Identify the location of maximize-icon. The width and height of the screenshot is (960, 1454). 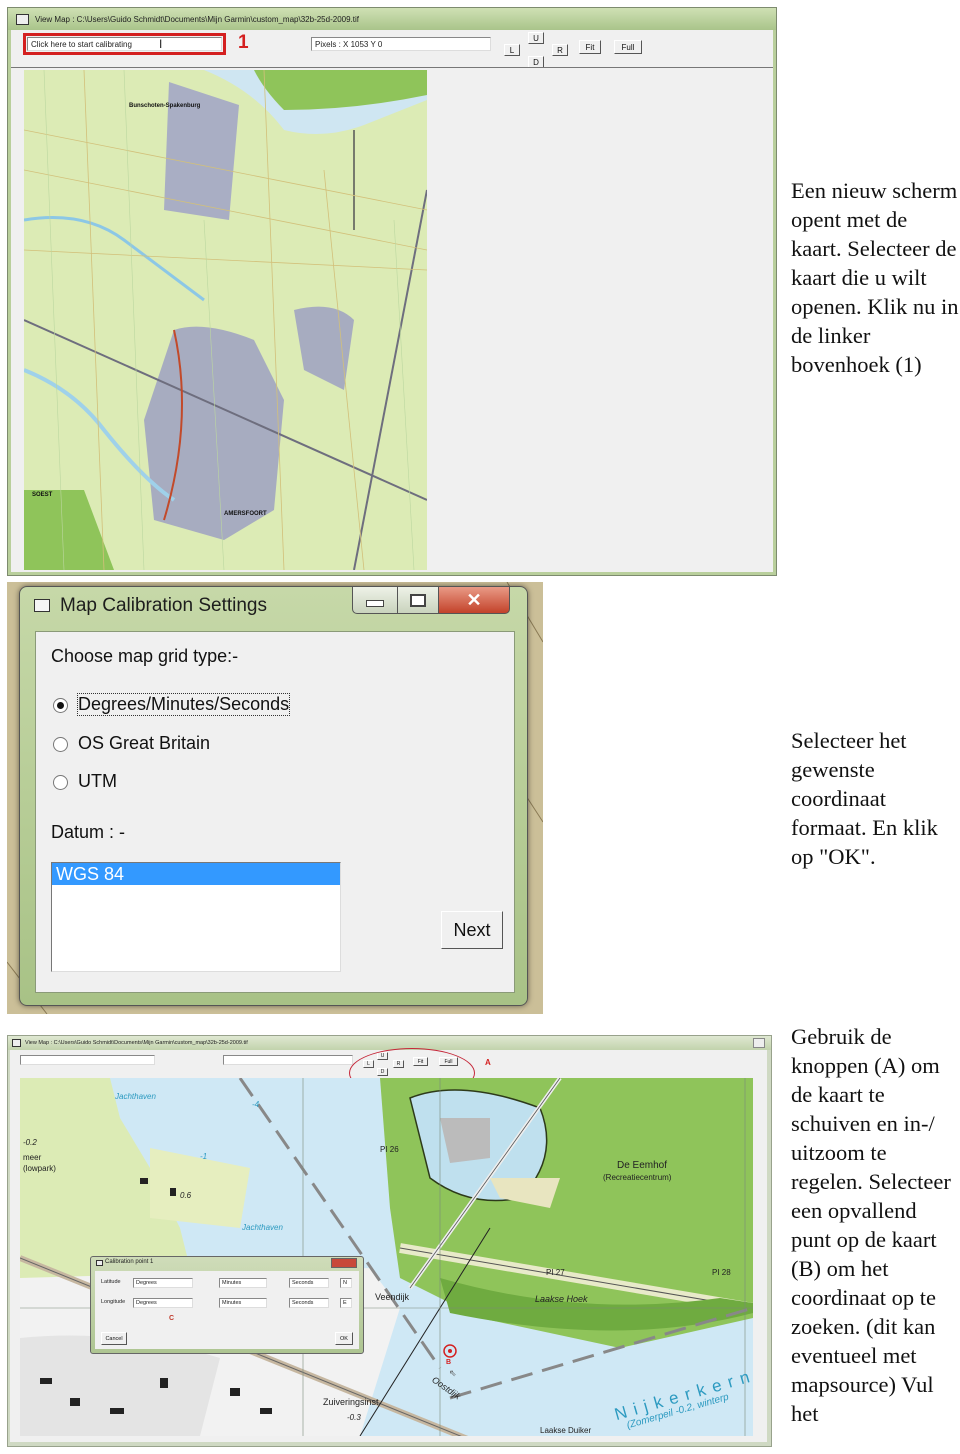
(418, 600).